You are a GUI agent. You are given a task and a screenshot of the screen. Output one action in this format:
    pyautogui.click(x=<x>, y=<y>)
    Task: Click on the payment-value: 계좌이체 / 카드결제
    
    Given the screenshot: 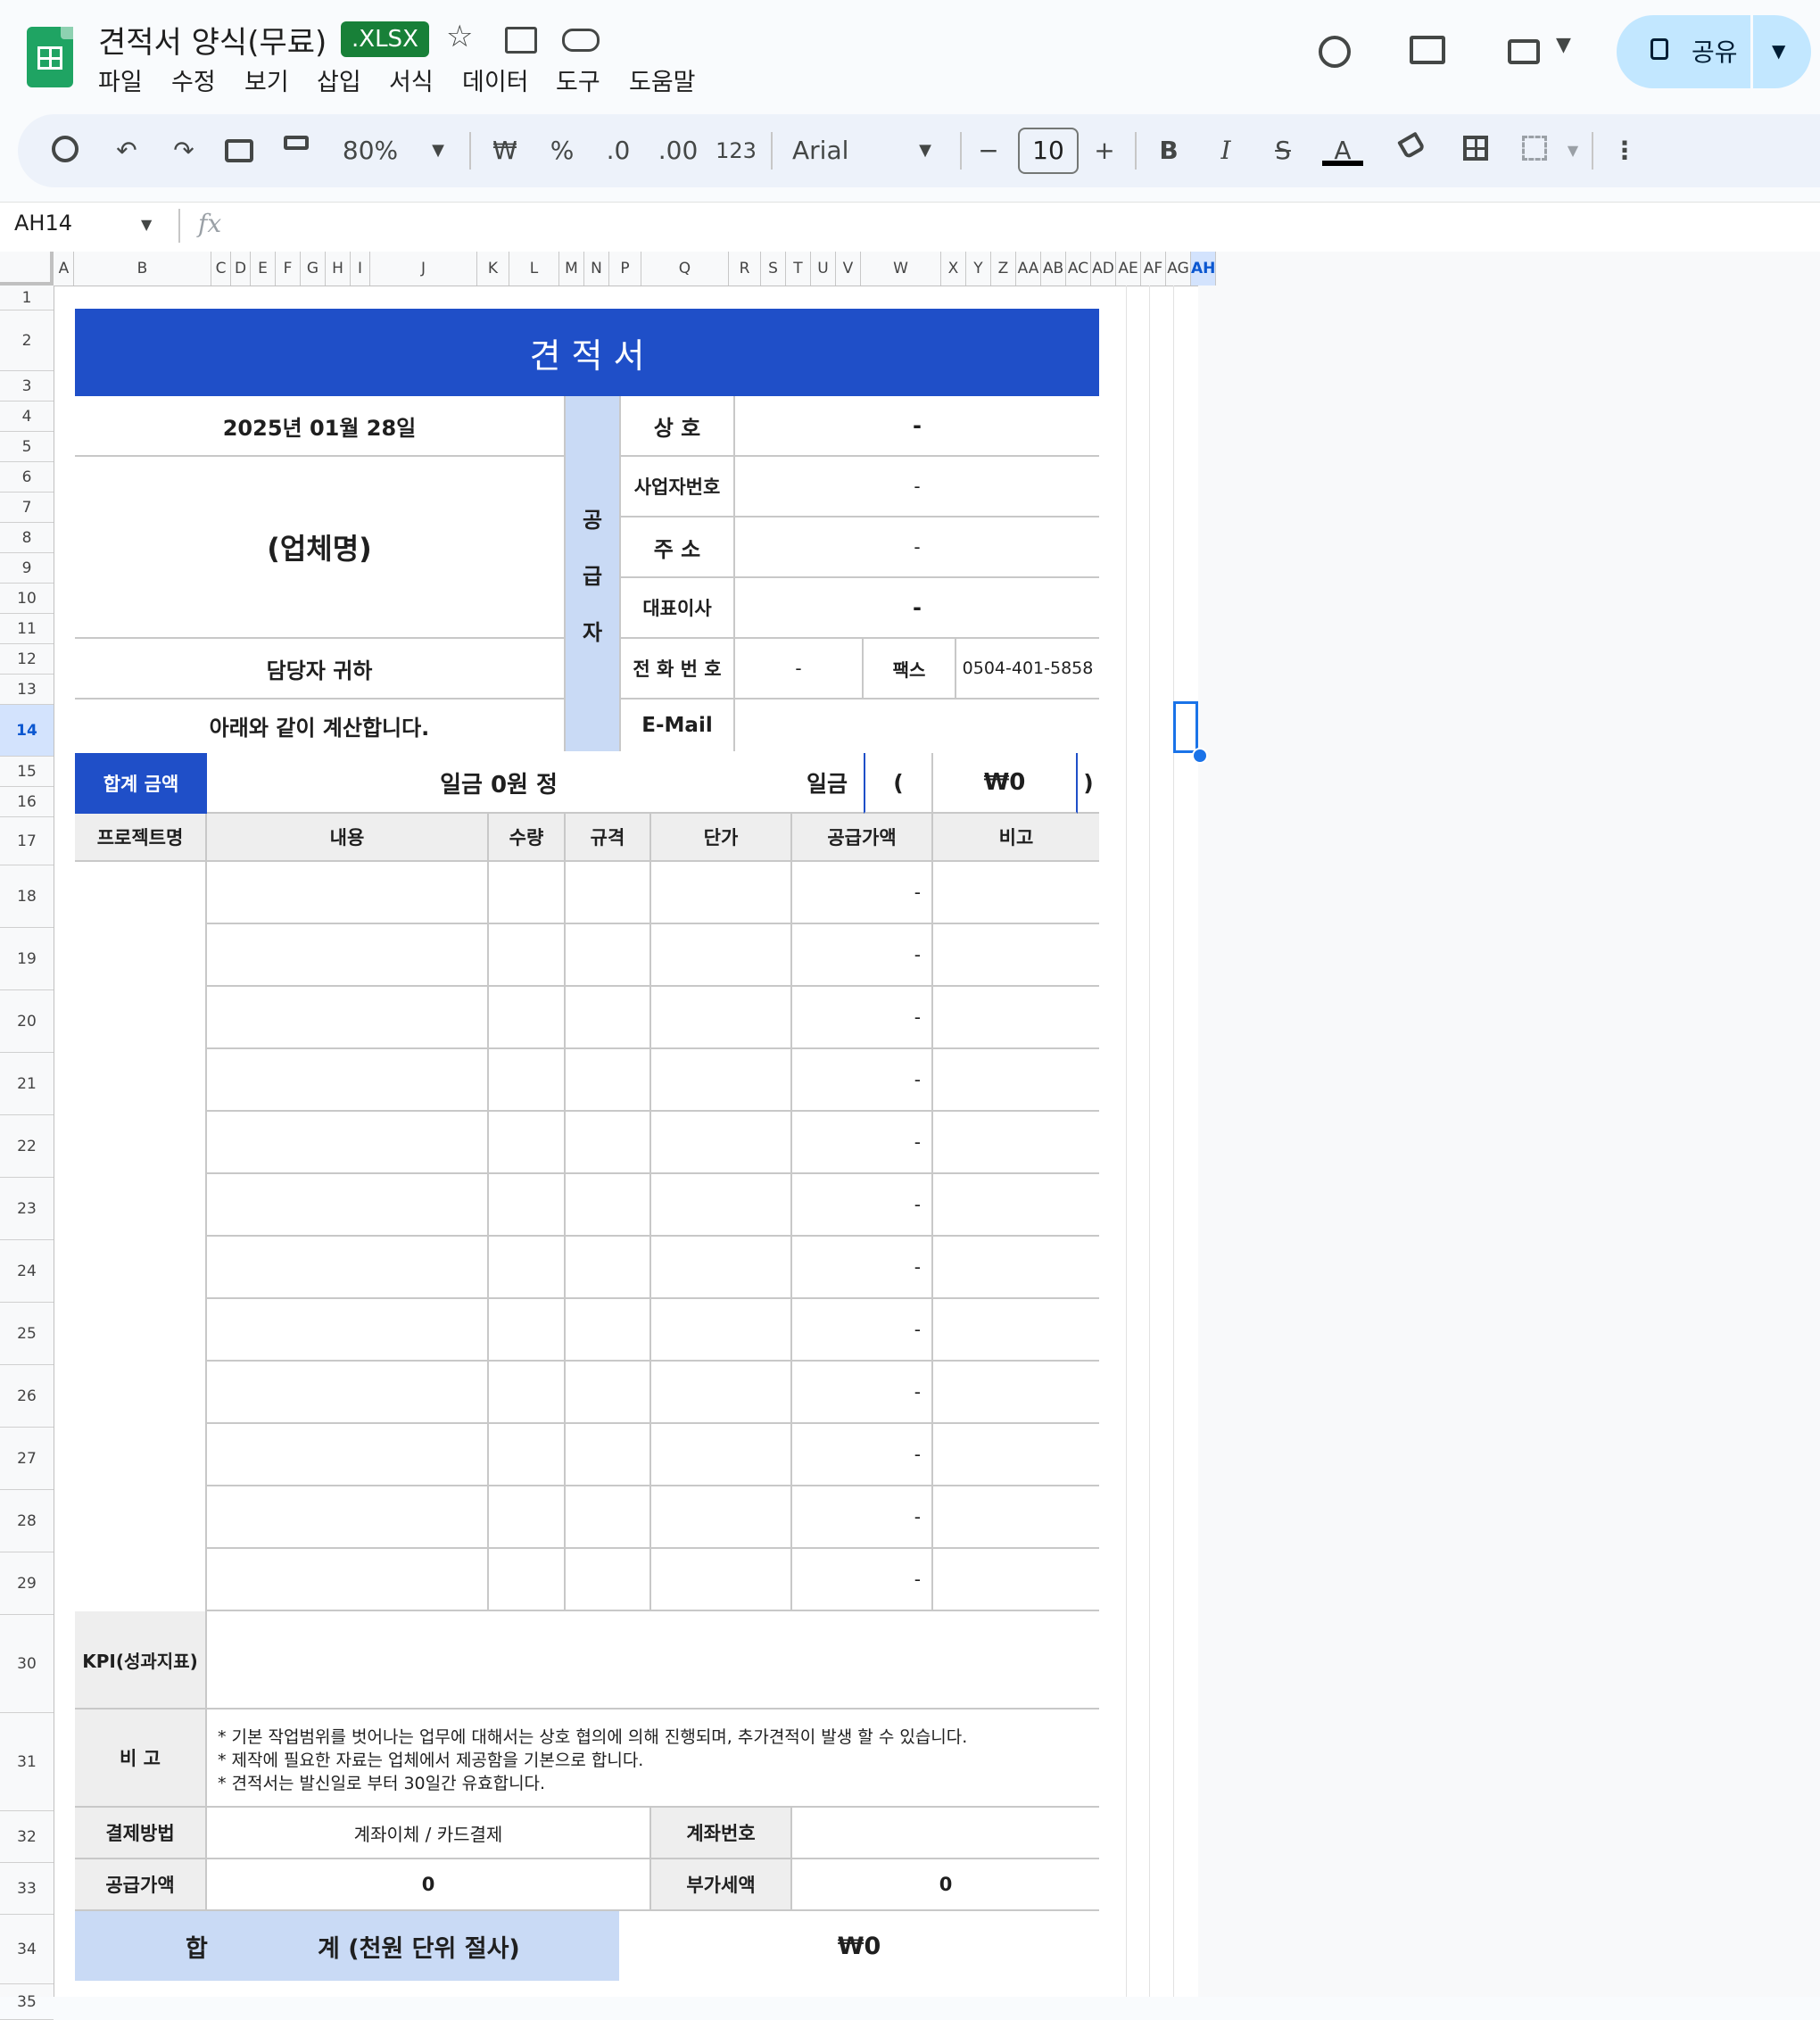 What is the action you would take?
    pyautogui.click(x=429, y=1833)
    